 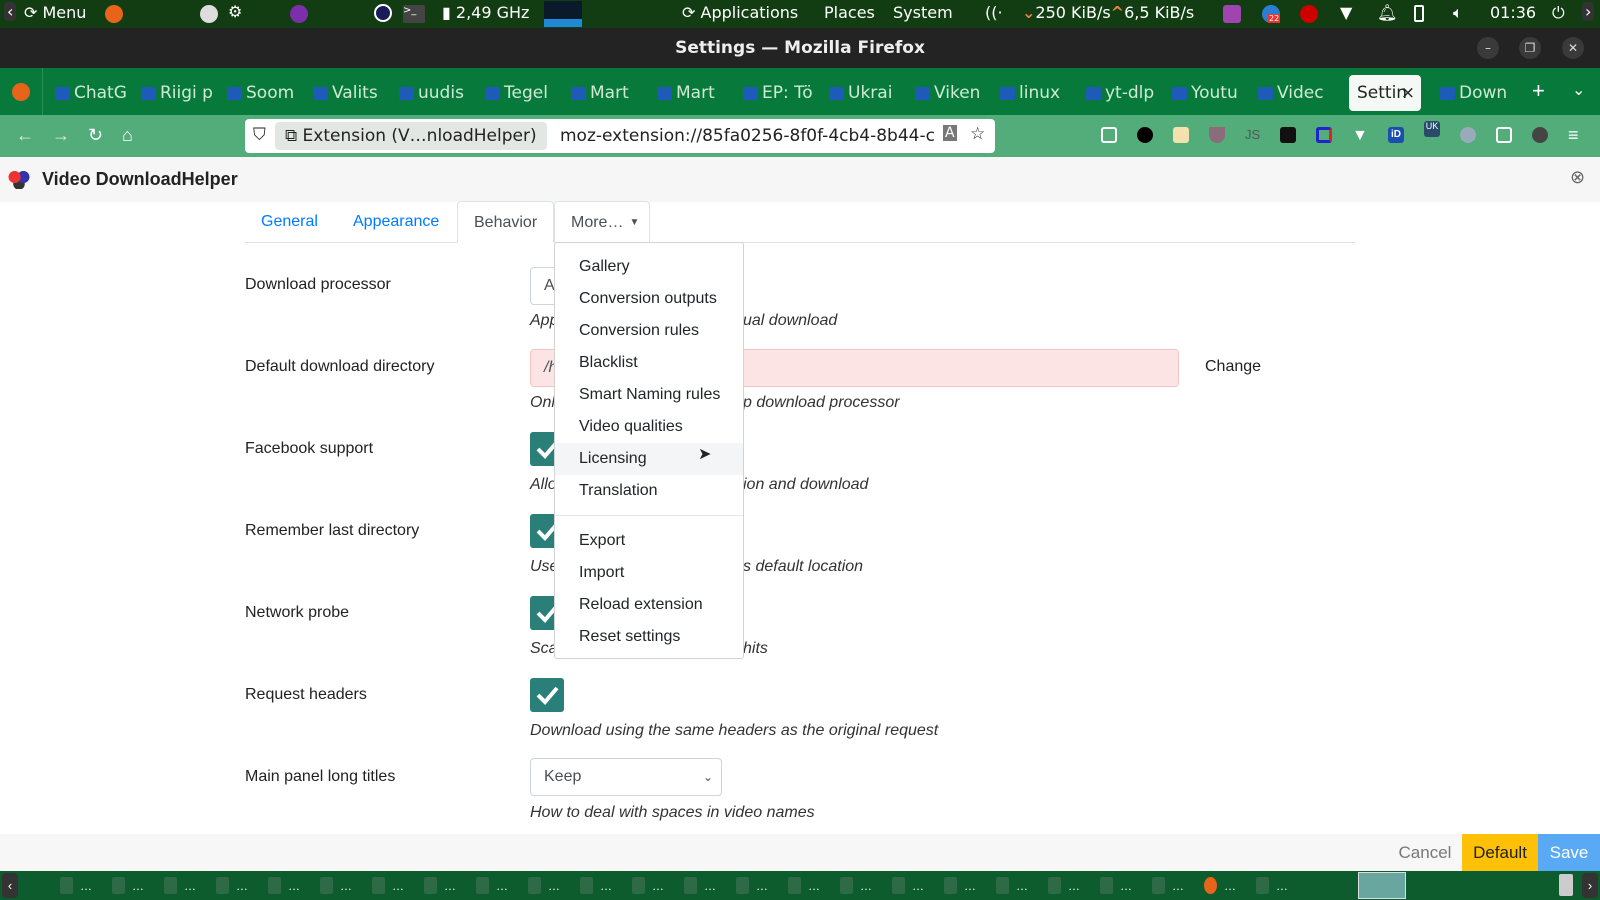 What do you see at coordinates (1569, 852) in the screenshot?
I see `save-button: Save` at bounding box center [1569, 852].